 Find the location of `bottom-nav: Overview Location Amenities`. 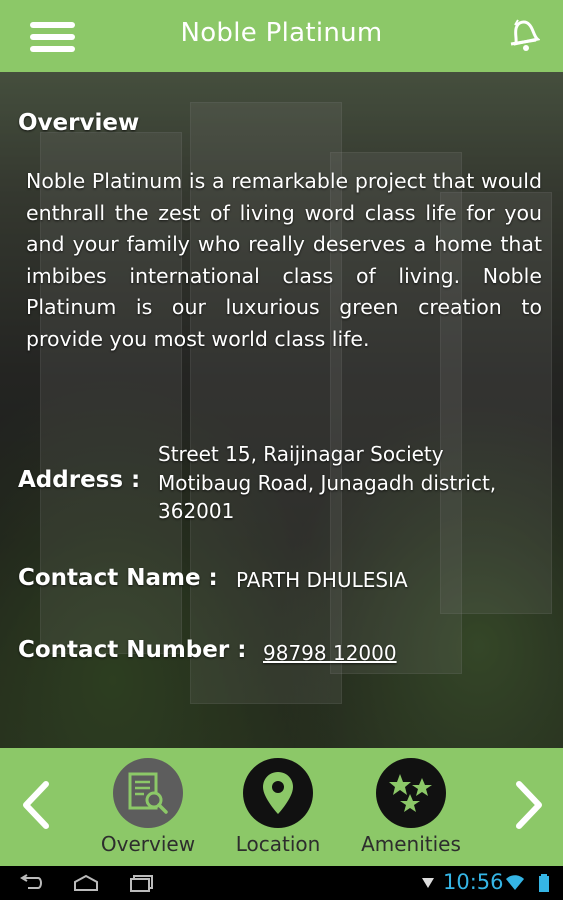

bottom-nav: Overview Location Amenities is located at coordinates (281, 807).